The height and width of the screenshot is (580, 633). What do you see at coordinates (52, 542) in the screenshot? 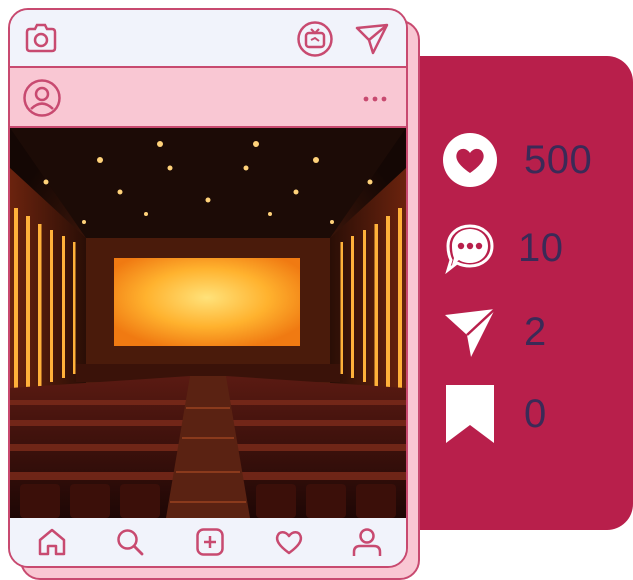
I see `home-icon` at bounding box center [52, 542].